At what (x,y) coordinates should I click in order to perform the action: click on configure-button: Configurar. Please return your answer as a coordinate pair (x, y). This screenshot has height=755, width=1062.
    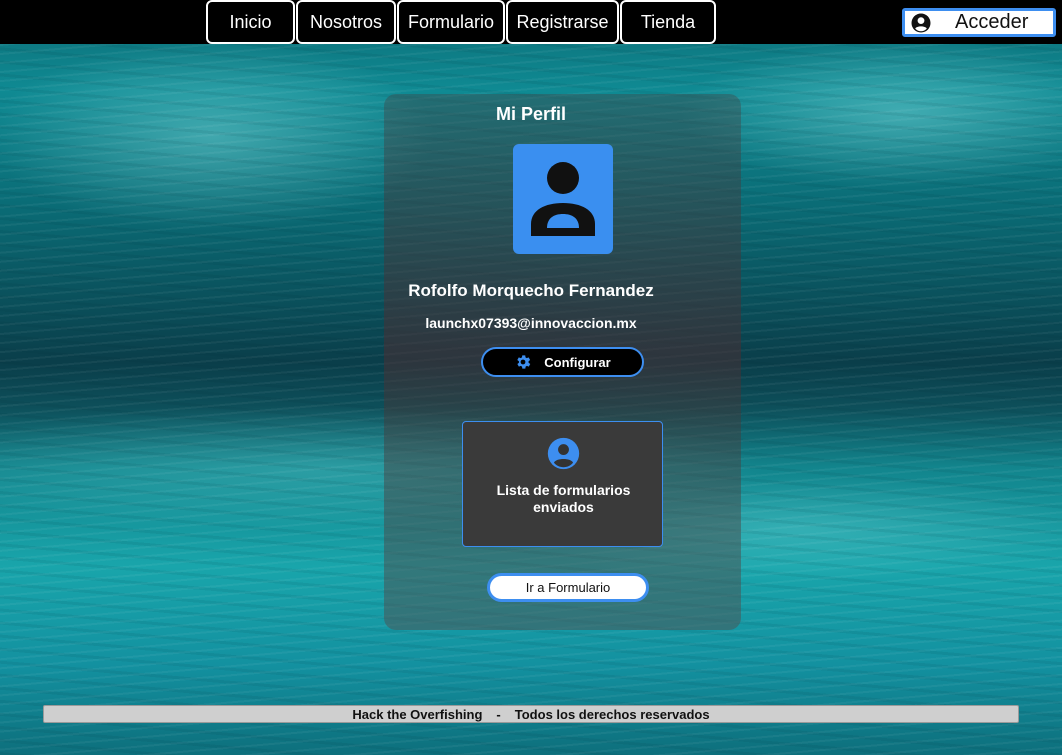
    Looking at the image, I should click on (562, 362).